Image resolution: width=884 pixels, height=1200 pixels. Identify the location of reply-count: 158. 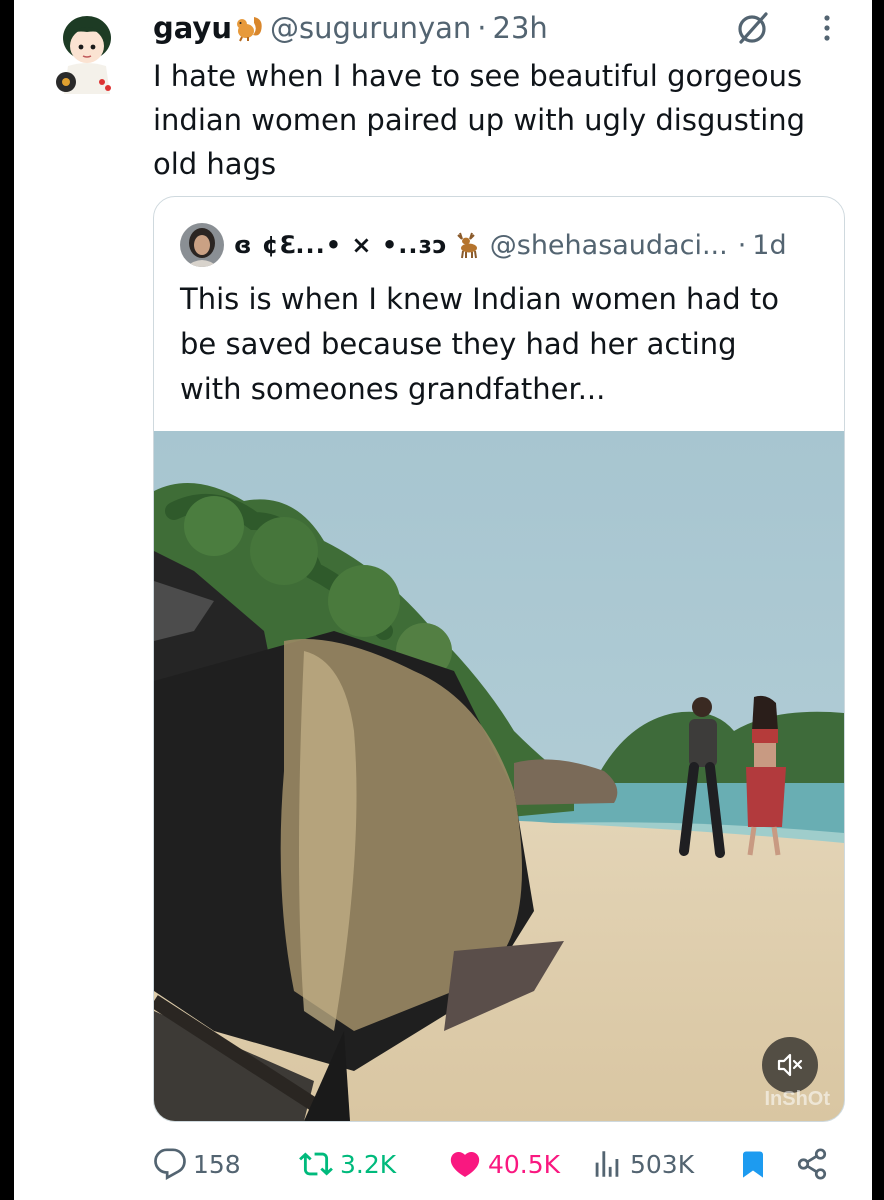
(217, 1164).